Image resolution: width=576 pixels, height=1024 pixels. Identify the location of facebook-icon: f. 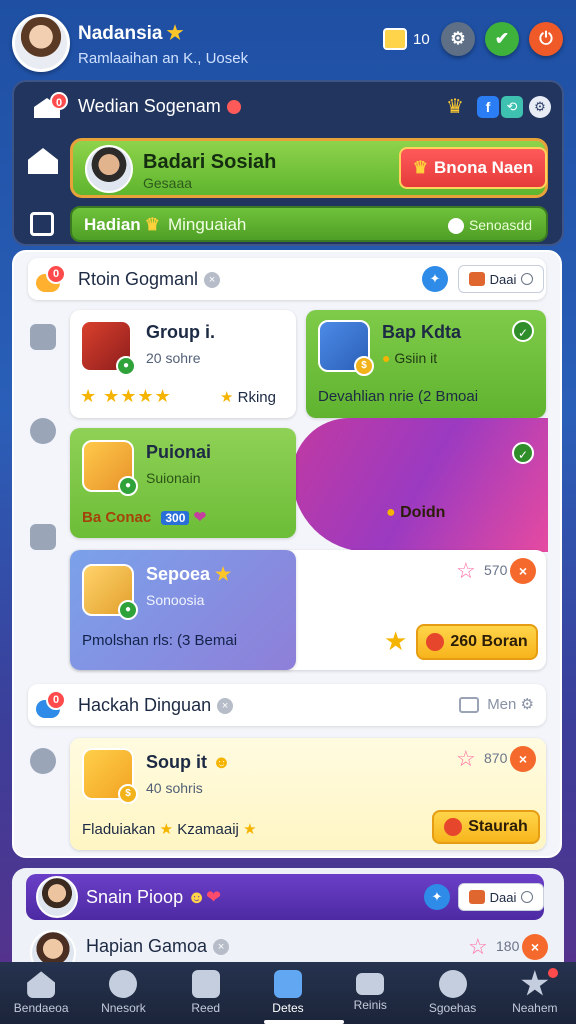
(488, 107).